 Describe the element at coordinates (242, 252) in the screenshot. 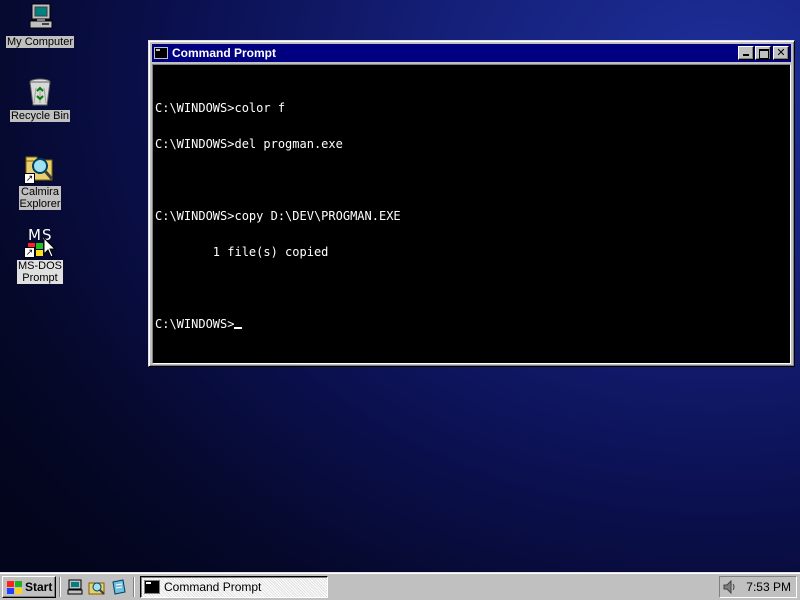

I see `console-line: 1 file(s) copied` at that location.